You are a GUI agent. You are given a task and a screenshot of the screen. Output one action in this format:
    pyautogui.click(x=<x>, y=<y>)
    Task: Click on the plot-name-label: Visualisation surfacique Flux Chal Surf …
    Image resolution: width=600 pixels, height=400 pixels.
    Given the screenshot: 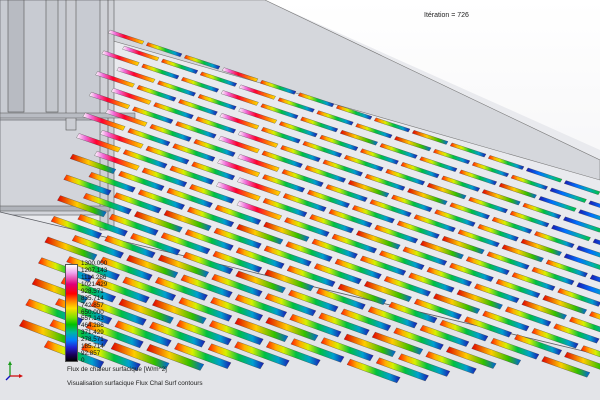 What is the action you would take?
    pyautogui.click(x=135, y=383)
    